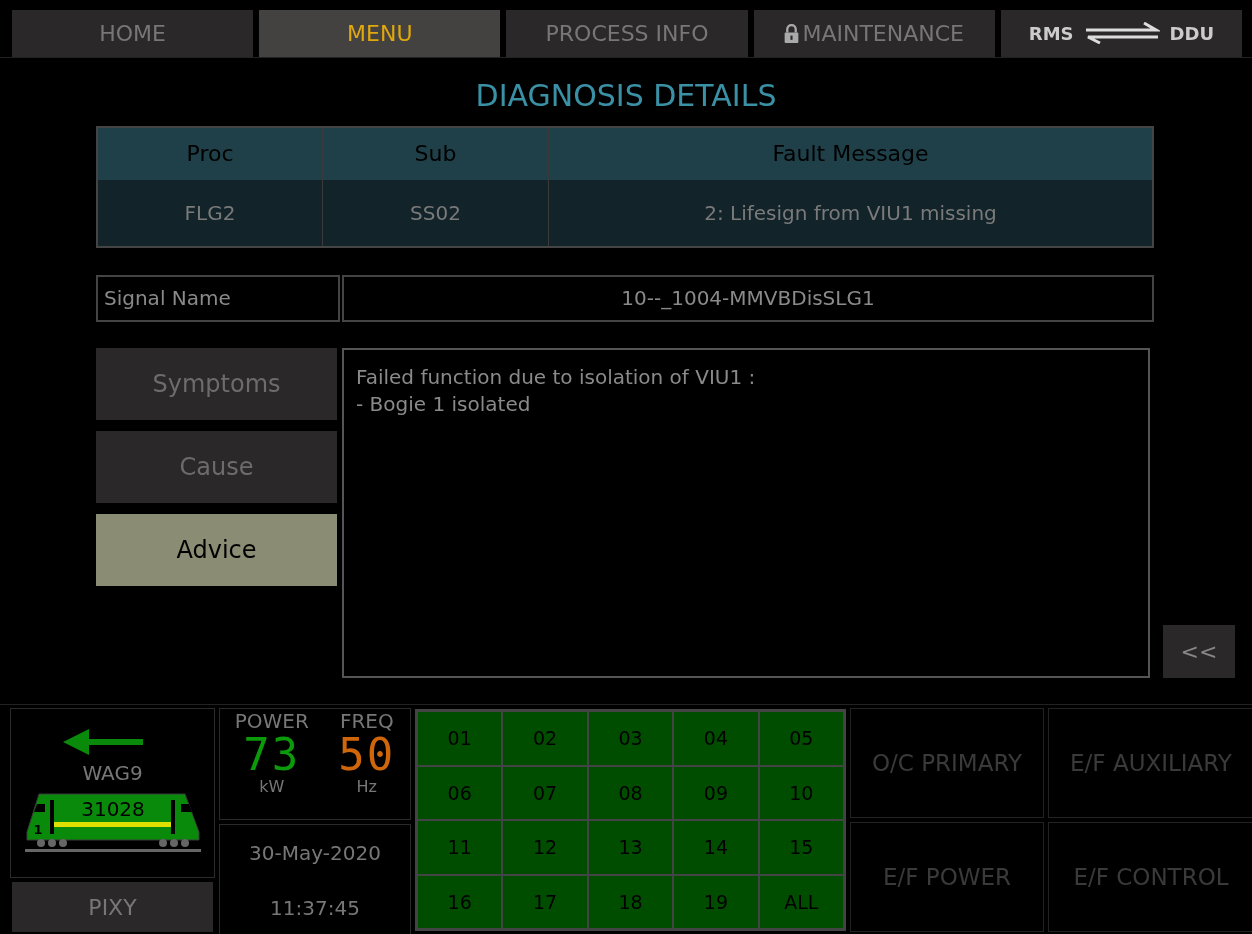 This screenshot has height=934, width=1252. Describe the element at coordinates (630, 792) in the screenshot. I see `unit-button: 08` at that location.